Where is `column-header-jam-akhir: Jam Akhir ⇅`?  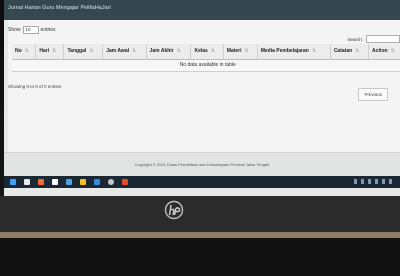 column-header-jam-akhir: Jam Akhir ⇅ is located at coordinates (169, 52).